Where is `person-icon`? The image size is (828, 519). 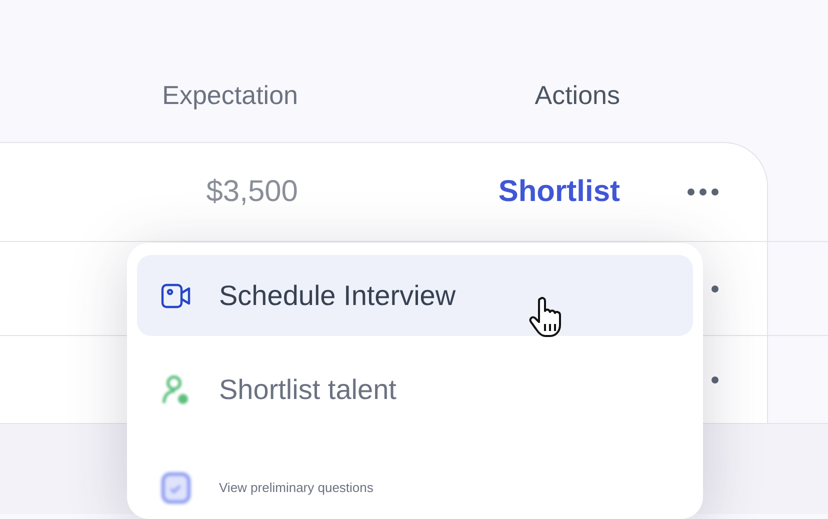
person-icon is located at coordinates (176, 390).